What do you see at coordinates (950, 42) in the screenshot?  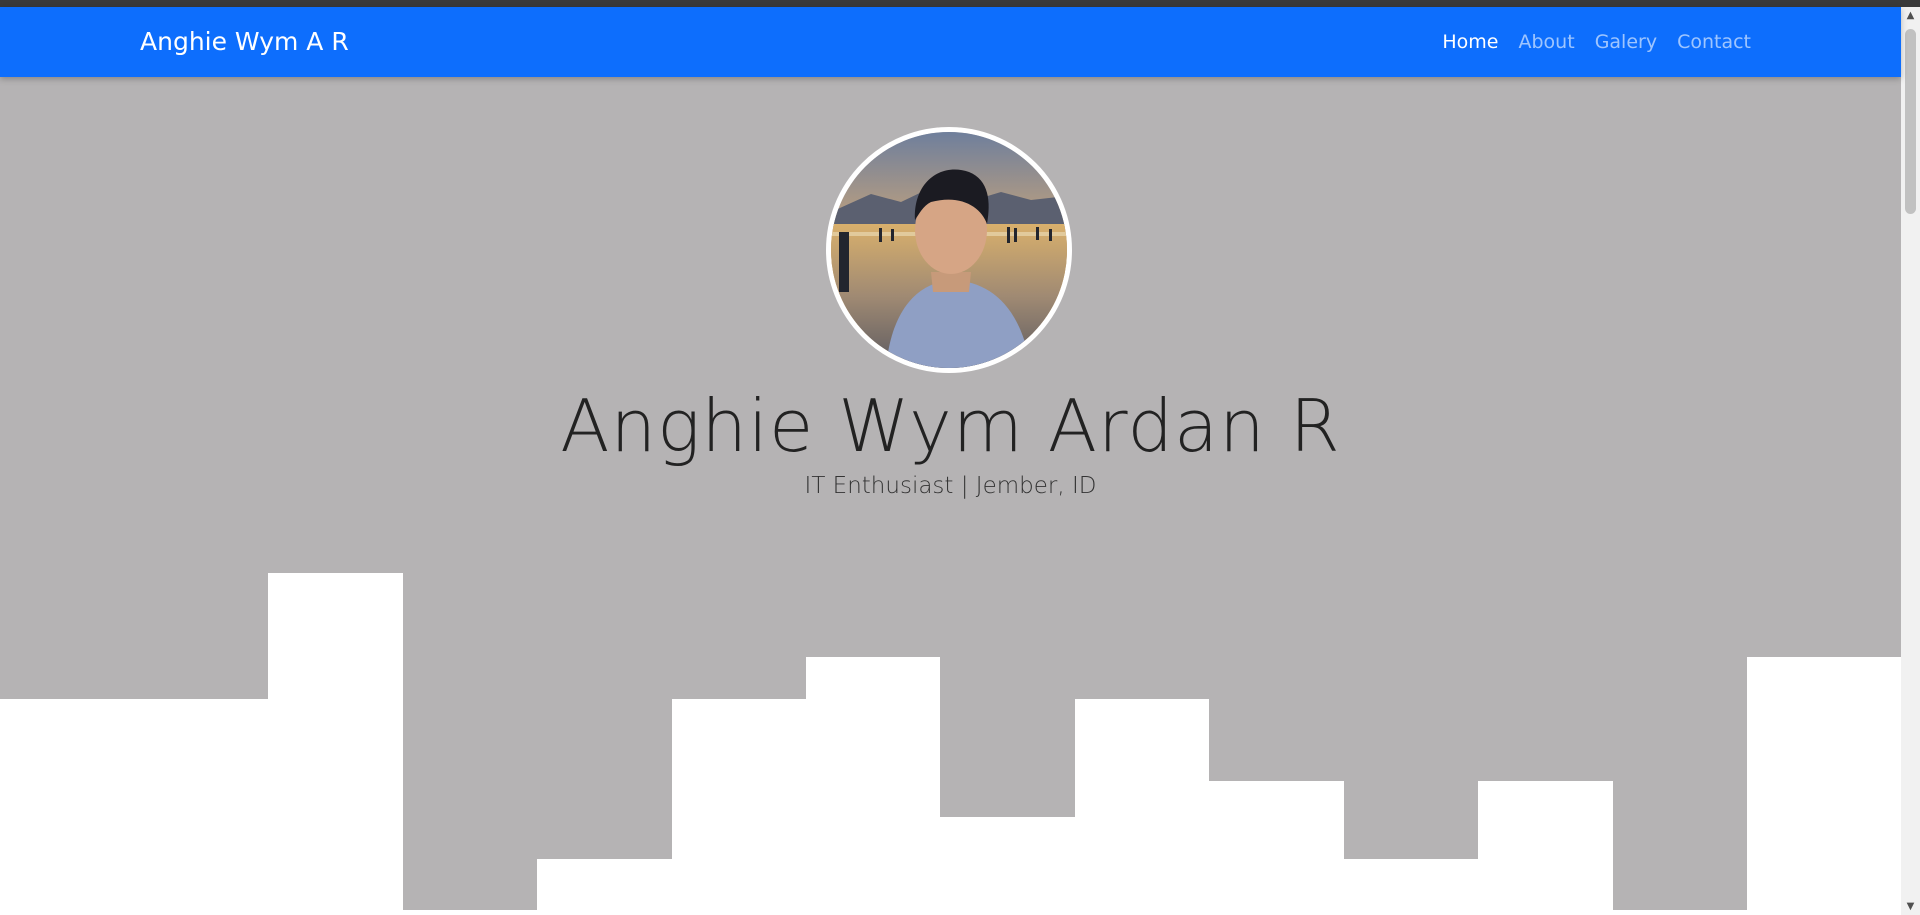 I see `navbar: Anghie Wym A R Home About Galery Contact` at bounding box center [950, 42].